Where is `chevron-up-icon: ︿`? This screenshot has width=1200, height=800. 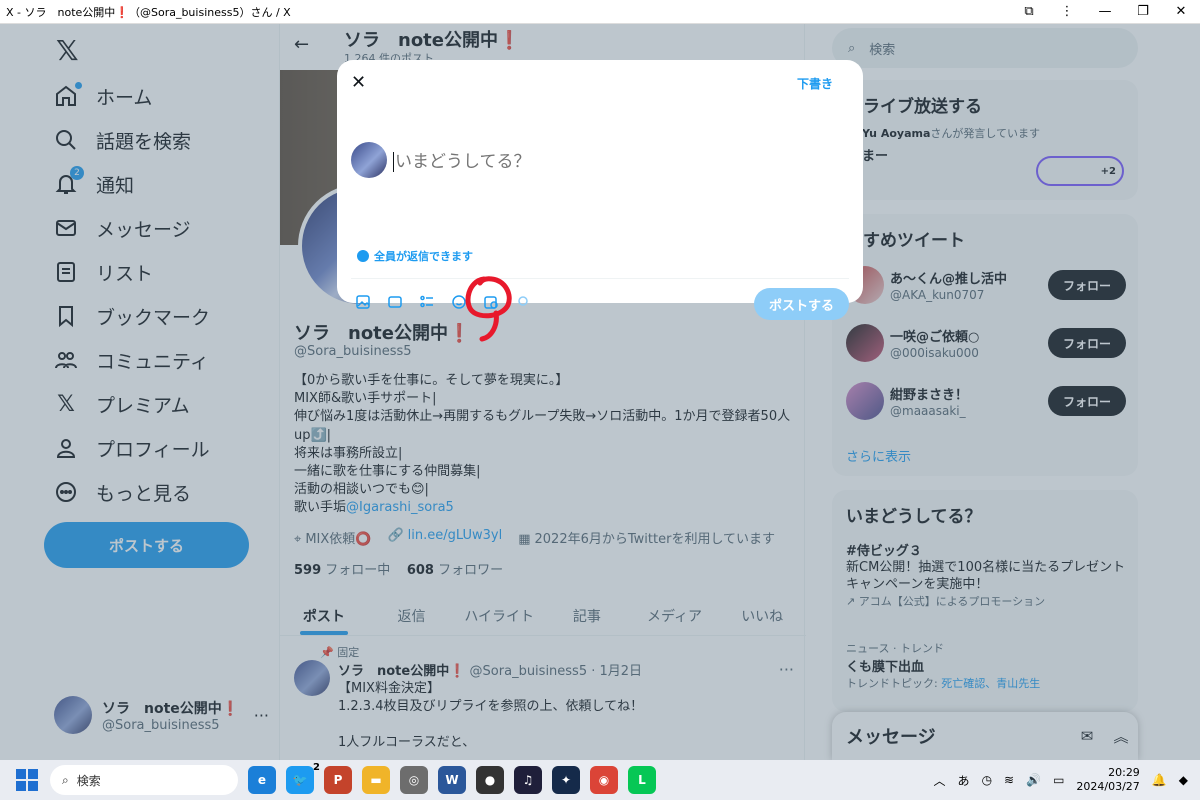 chevron-up-icon: ︿ is located at coordinates (940, 780).